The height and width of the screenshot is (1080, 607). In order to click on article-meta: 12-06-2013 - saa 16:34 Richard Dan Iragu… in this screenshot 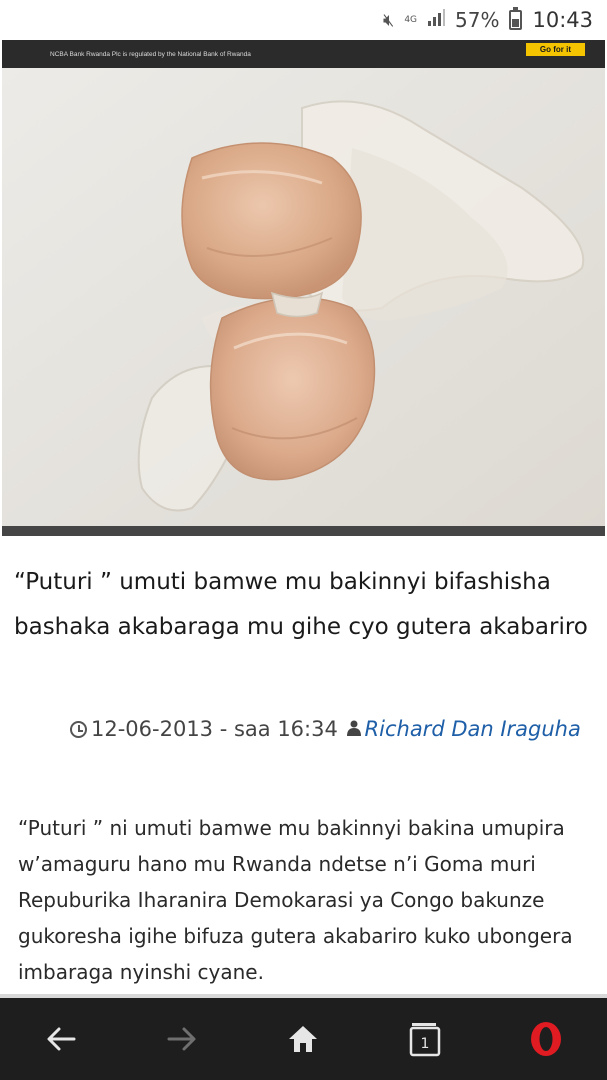, I will do `click(304, 730)`.